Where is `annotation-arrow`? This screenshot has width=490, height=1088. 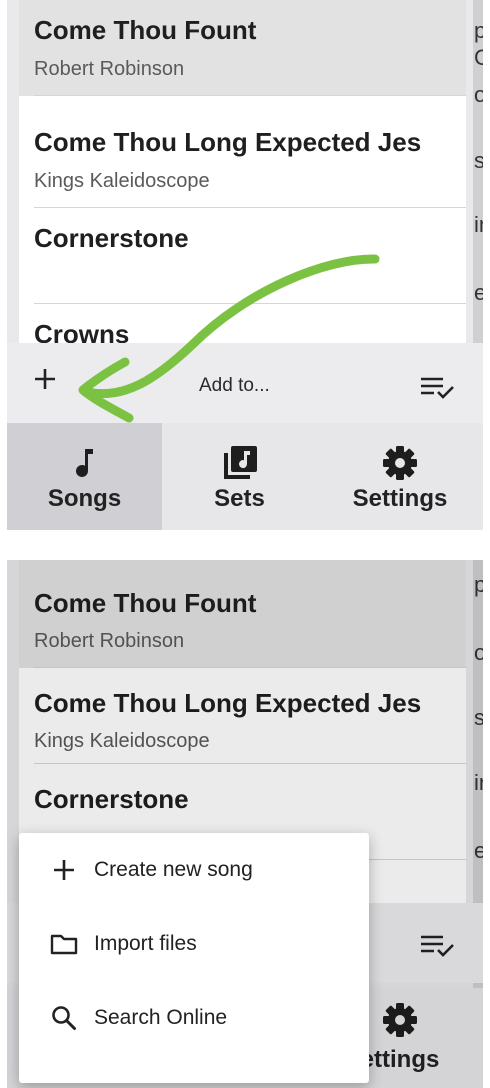 annotation-arrow is located at coordinates (229, 338).